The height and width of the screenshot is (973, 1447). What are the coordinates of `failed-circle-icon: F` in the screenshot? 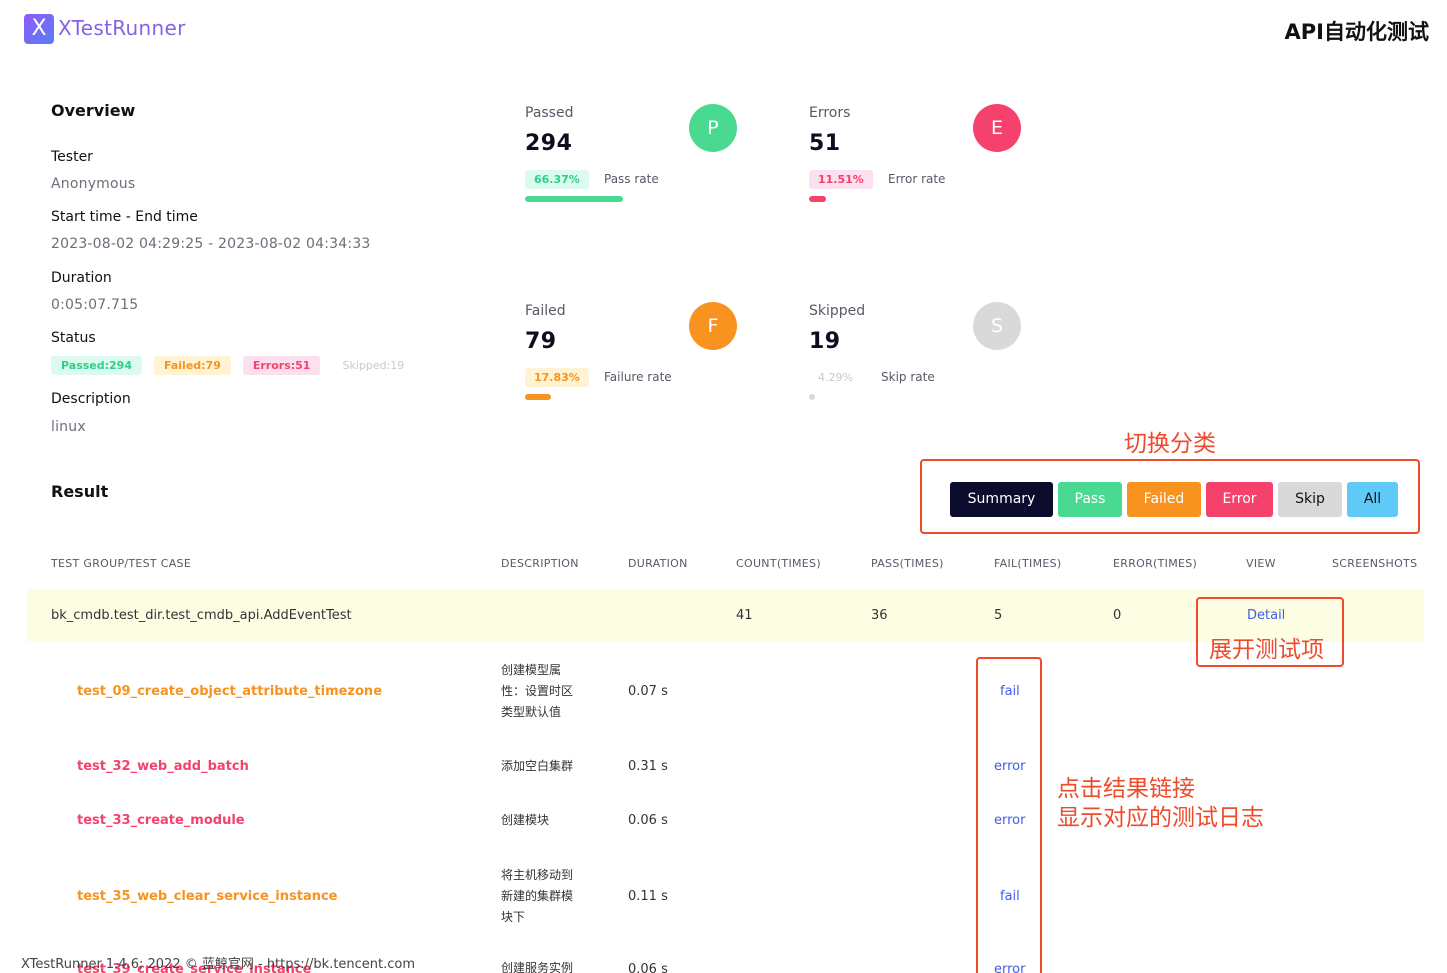 It's located at (713, 326).